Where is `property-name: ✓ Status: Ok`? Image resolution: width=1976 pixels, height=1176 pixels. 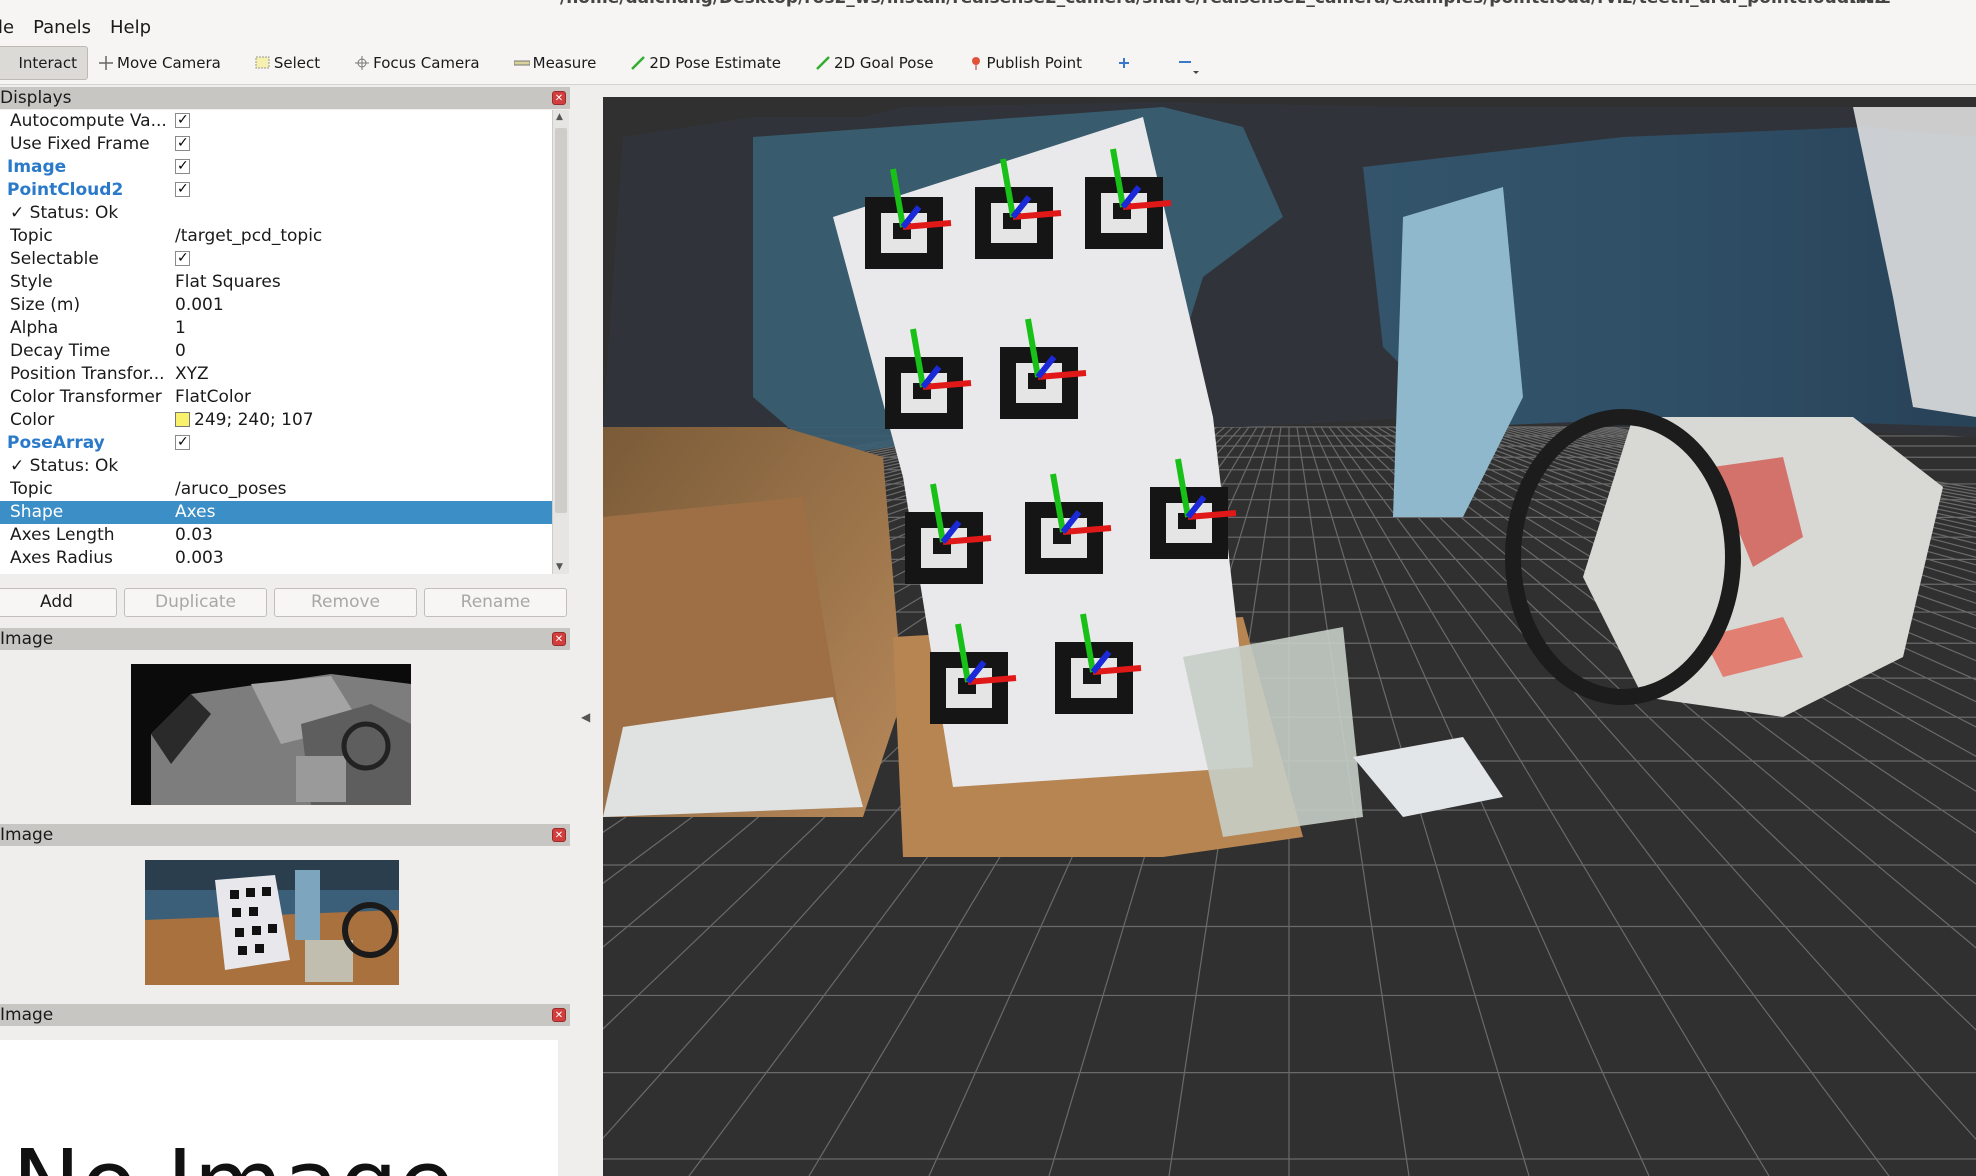 property-name: ✓ Status: Ok is located at coordinates (64, 466).